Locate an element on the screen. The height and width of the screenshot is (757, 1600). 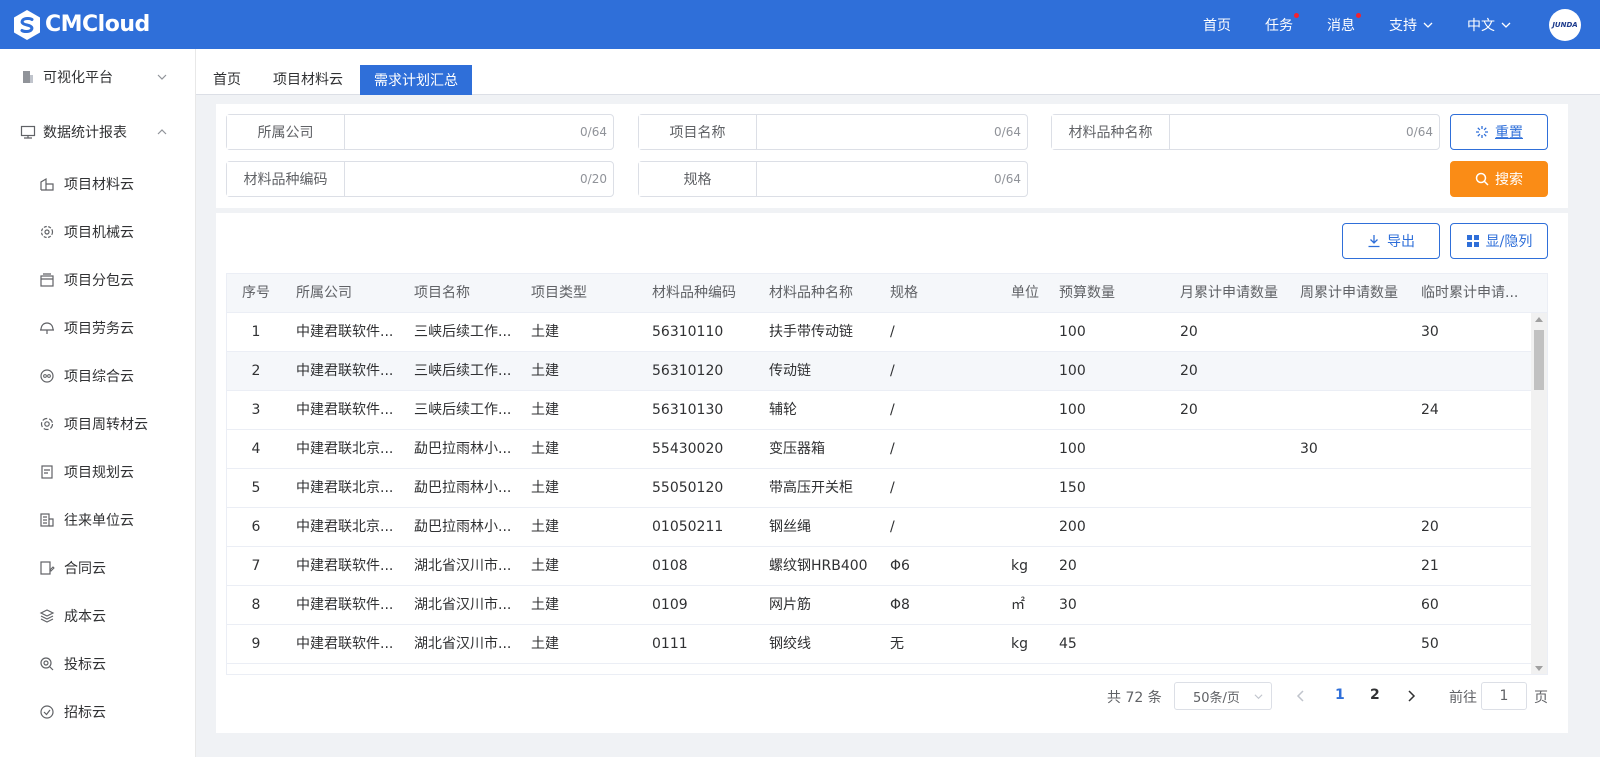
company-input: 0/64 is located at coordinates (479, 132).